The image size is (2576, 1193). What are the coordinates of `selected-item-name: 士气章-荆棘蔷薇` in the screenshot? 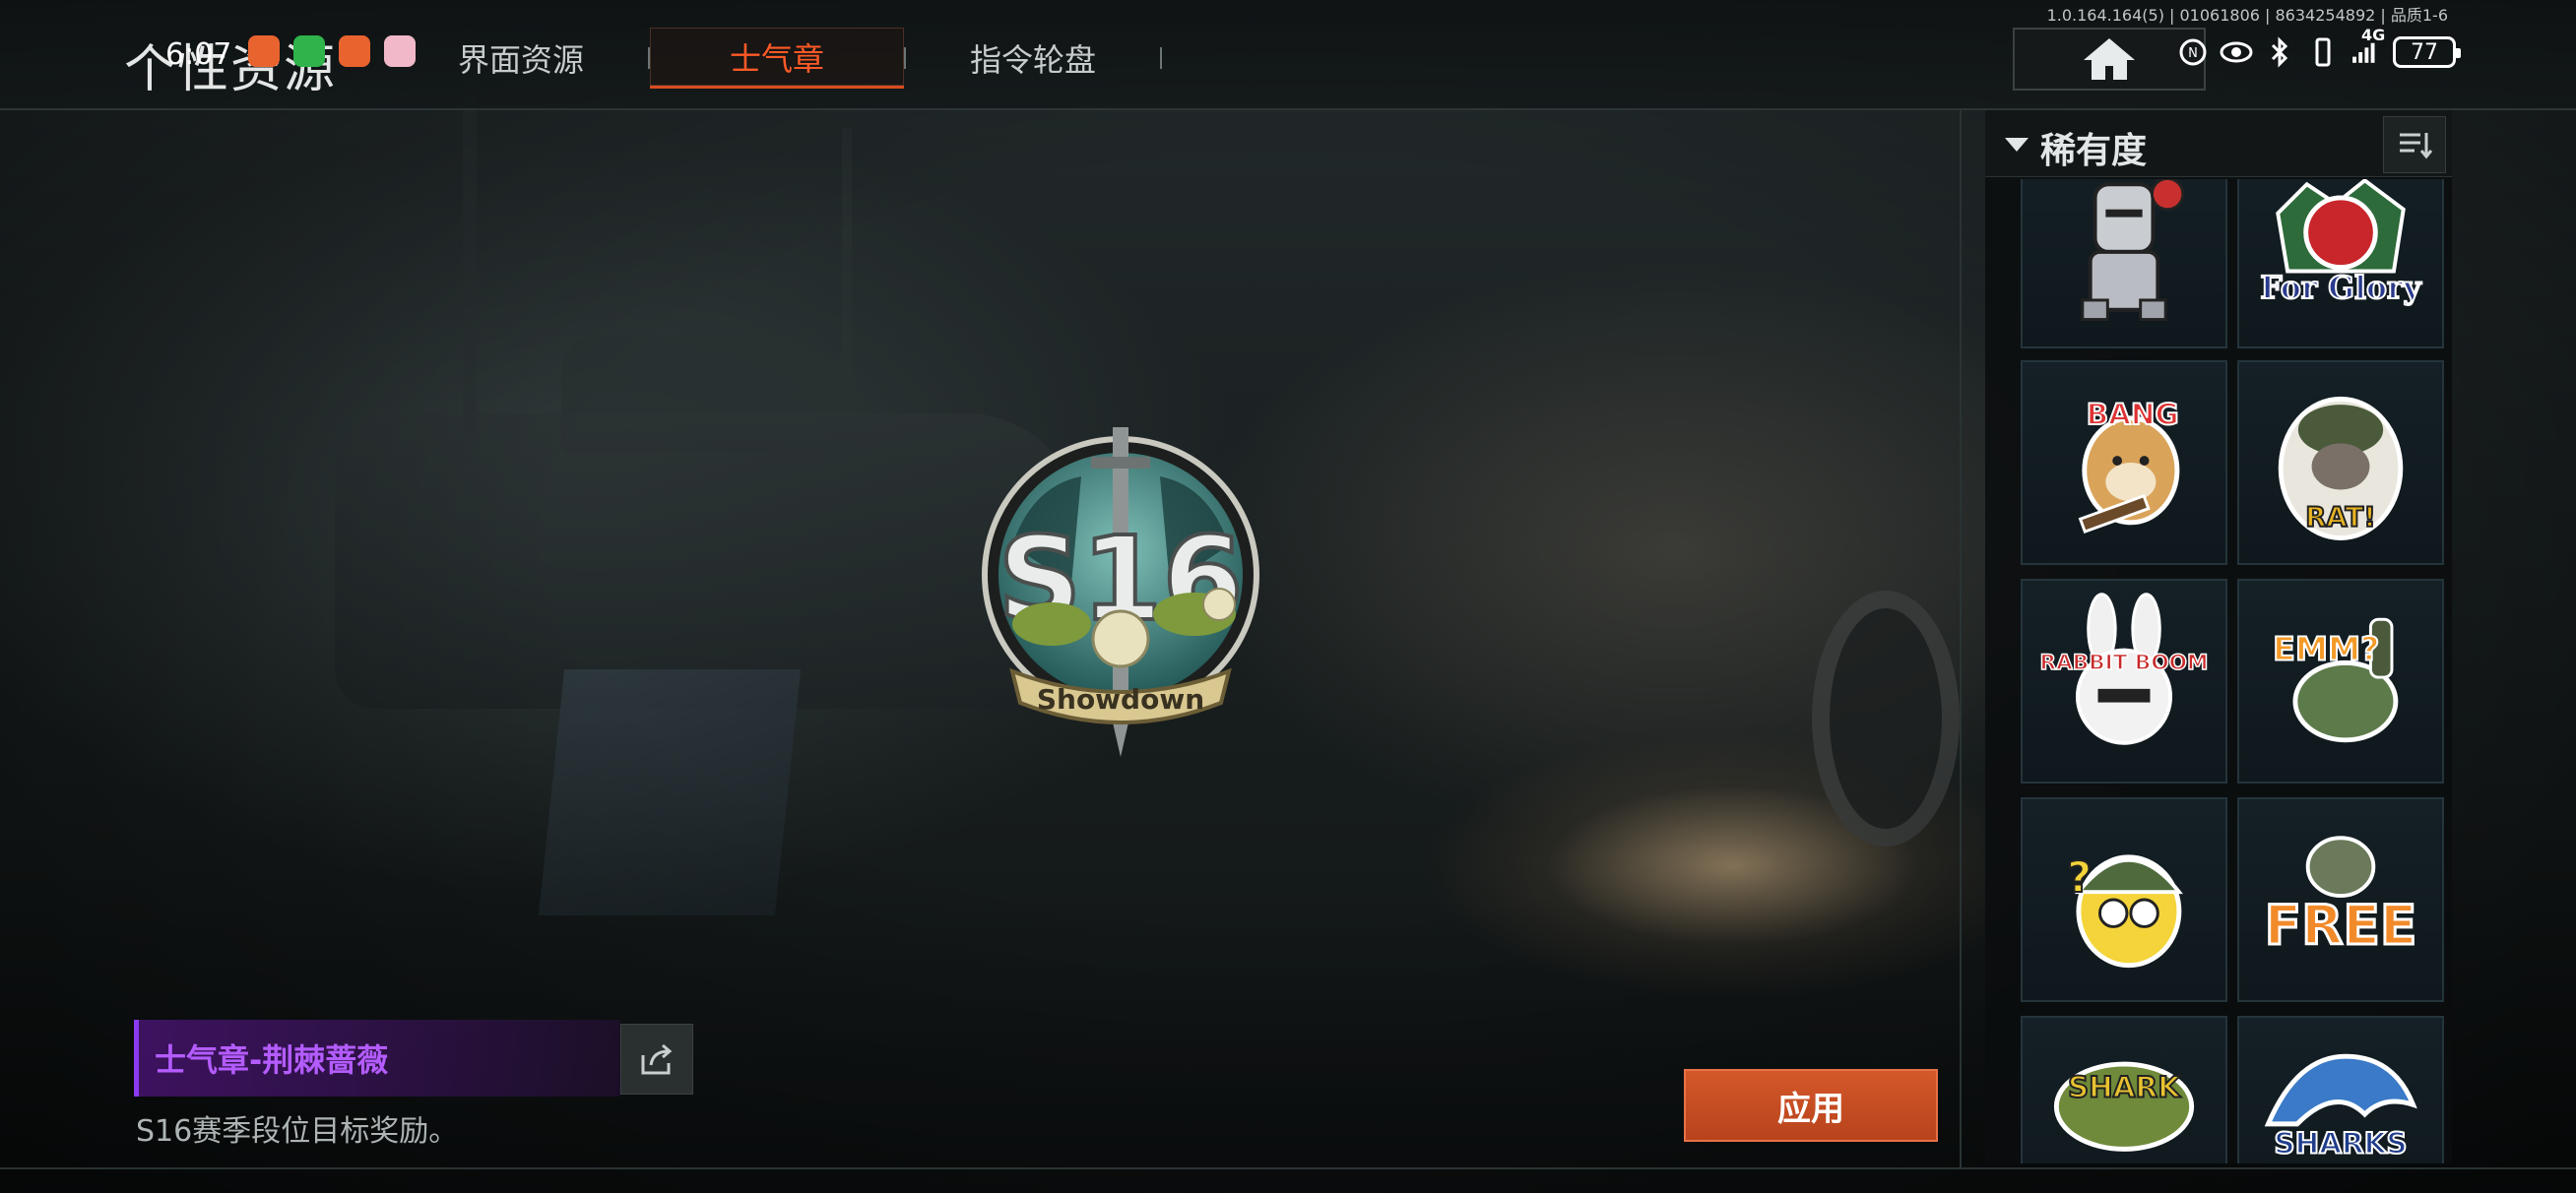 It's located at (272, 1060).